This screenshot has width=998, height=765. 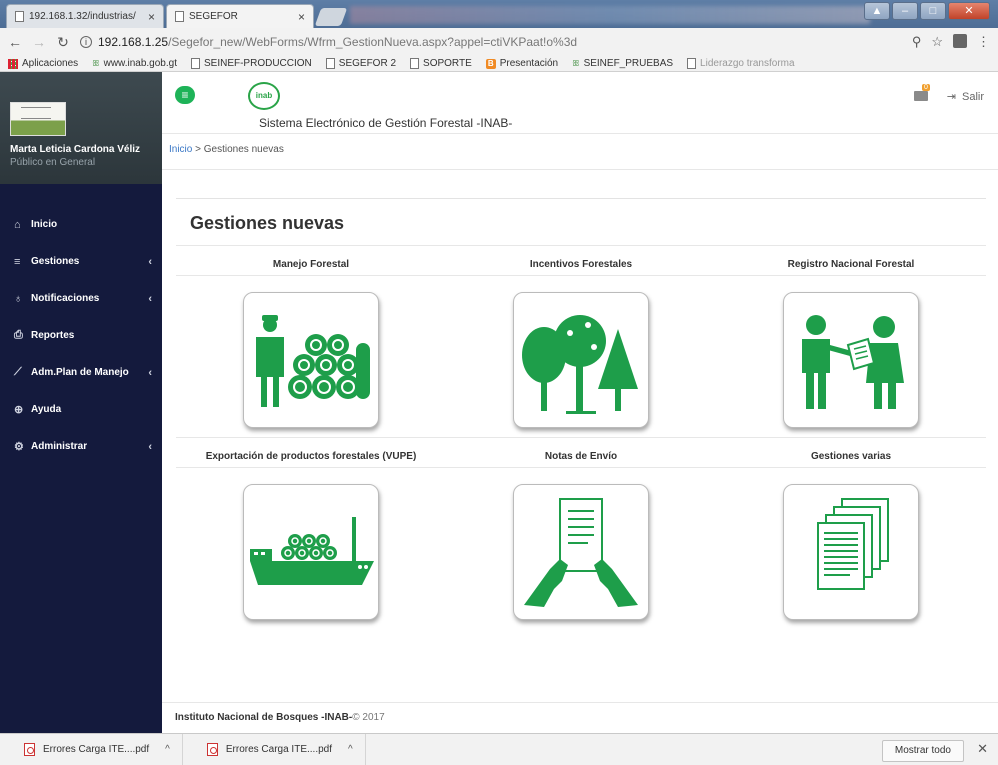 I want to click on bookmark-apps: Aplicaciones, so click(x=43, y=63).